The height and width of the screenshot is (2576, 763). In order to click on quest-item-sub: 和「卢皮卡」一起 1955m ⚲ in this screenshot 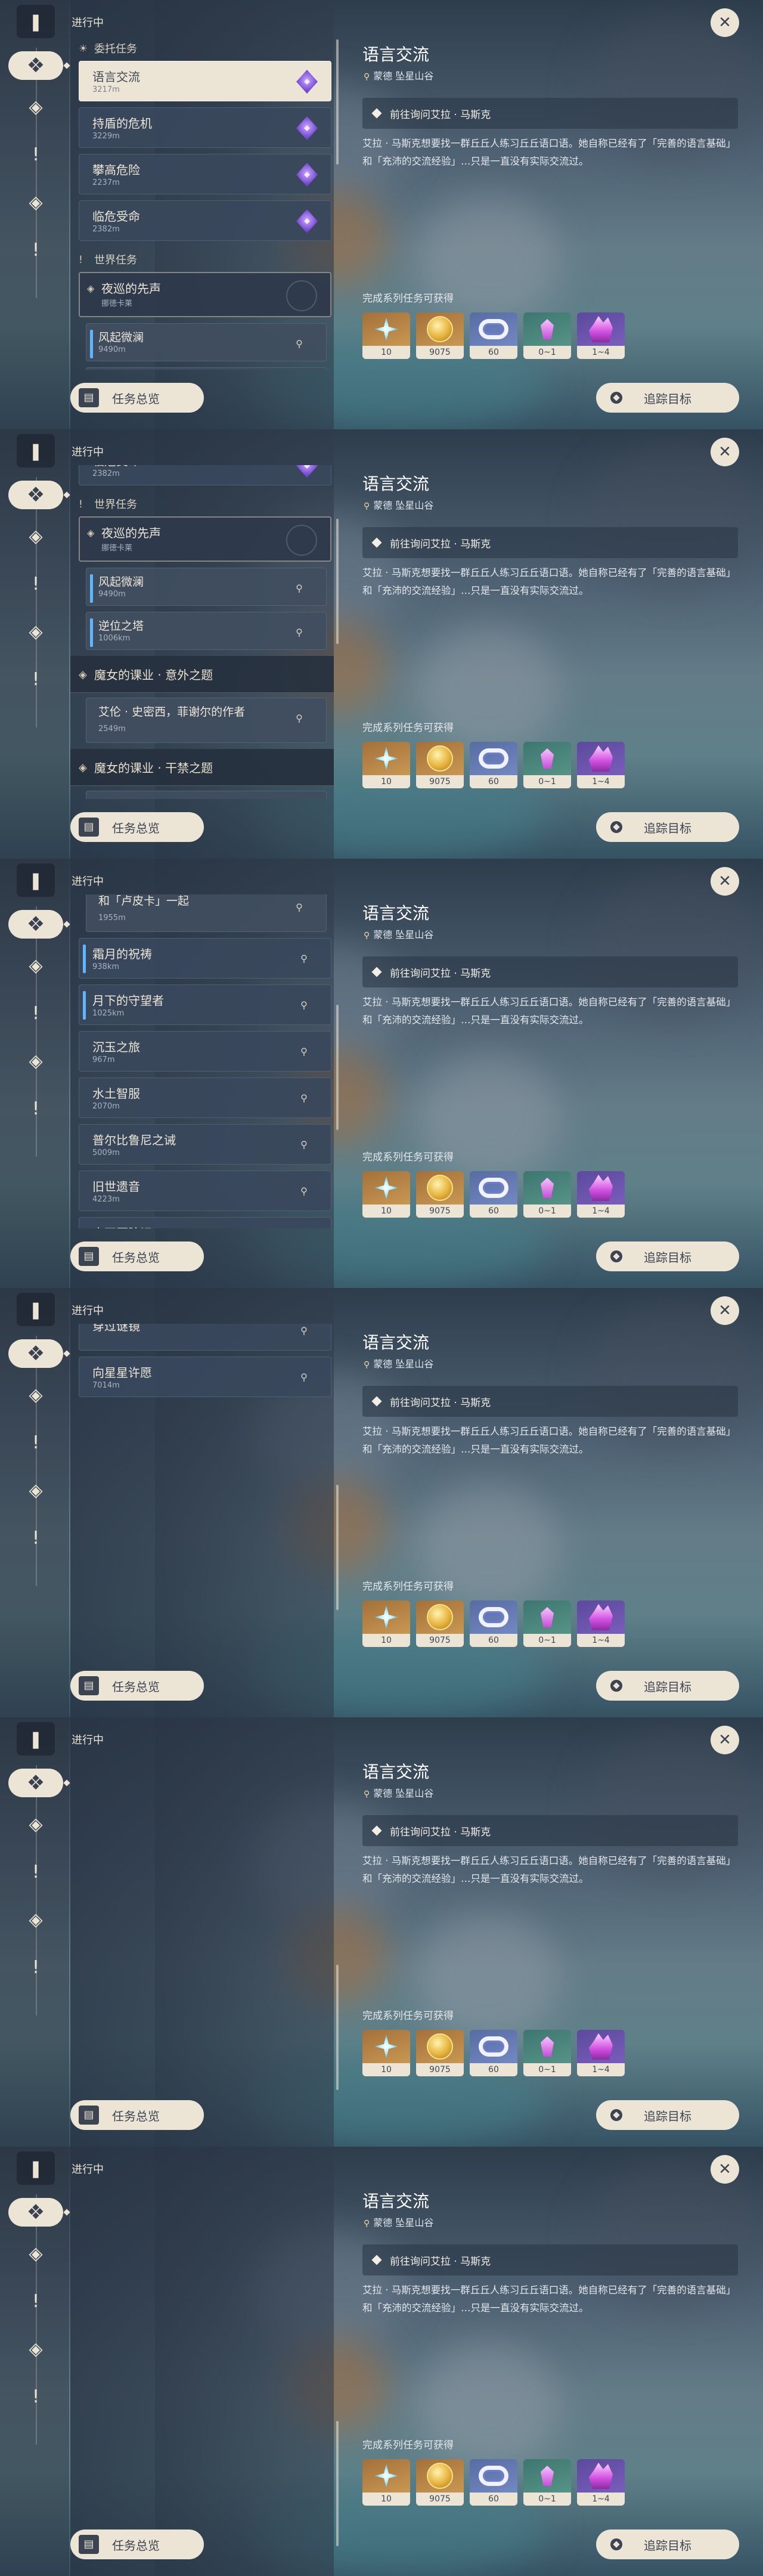, I will do `click(206, 913)`.